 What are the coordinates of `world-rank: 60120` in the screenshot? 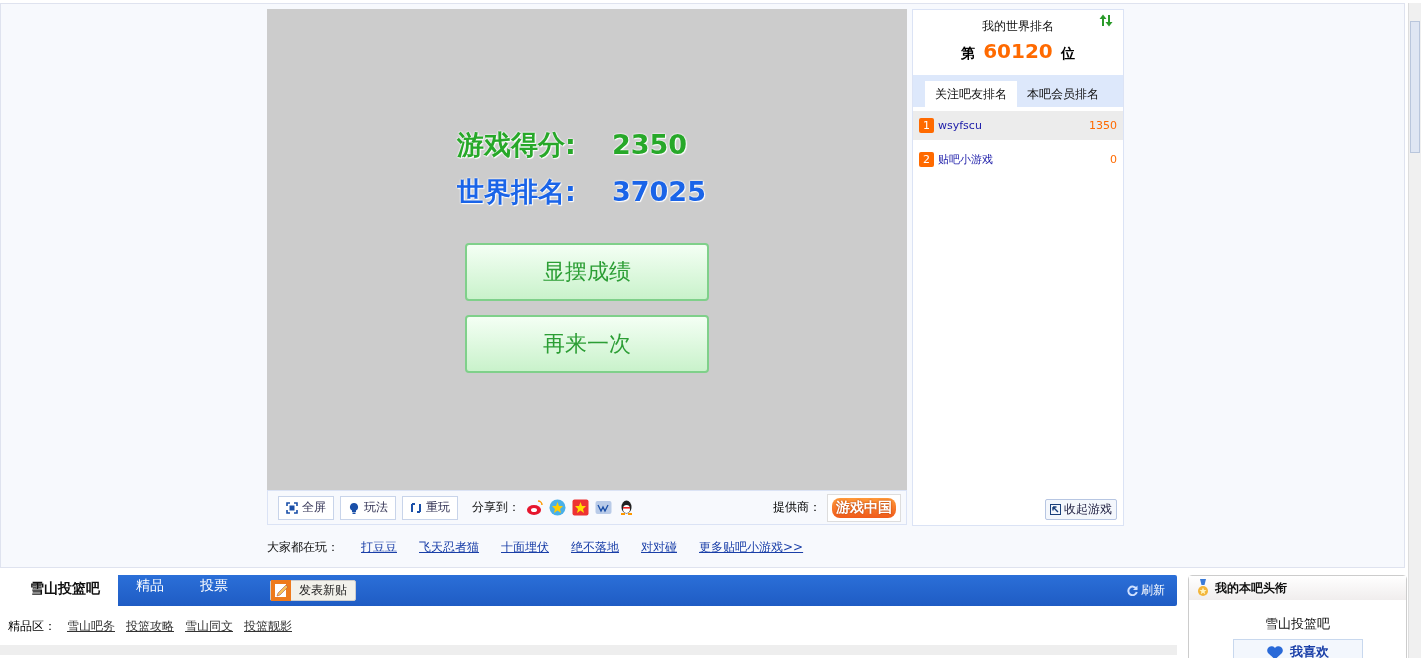 It's located at (1018, 51).